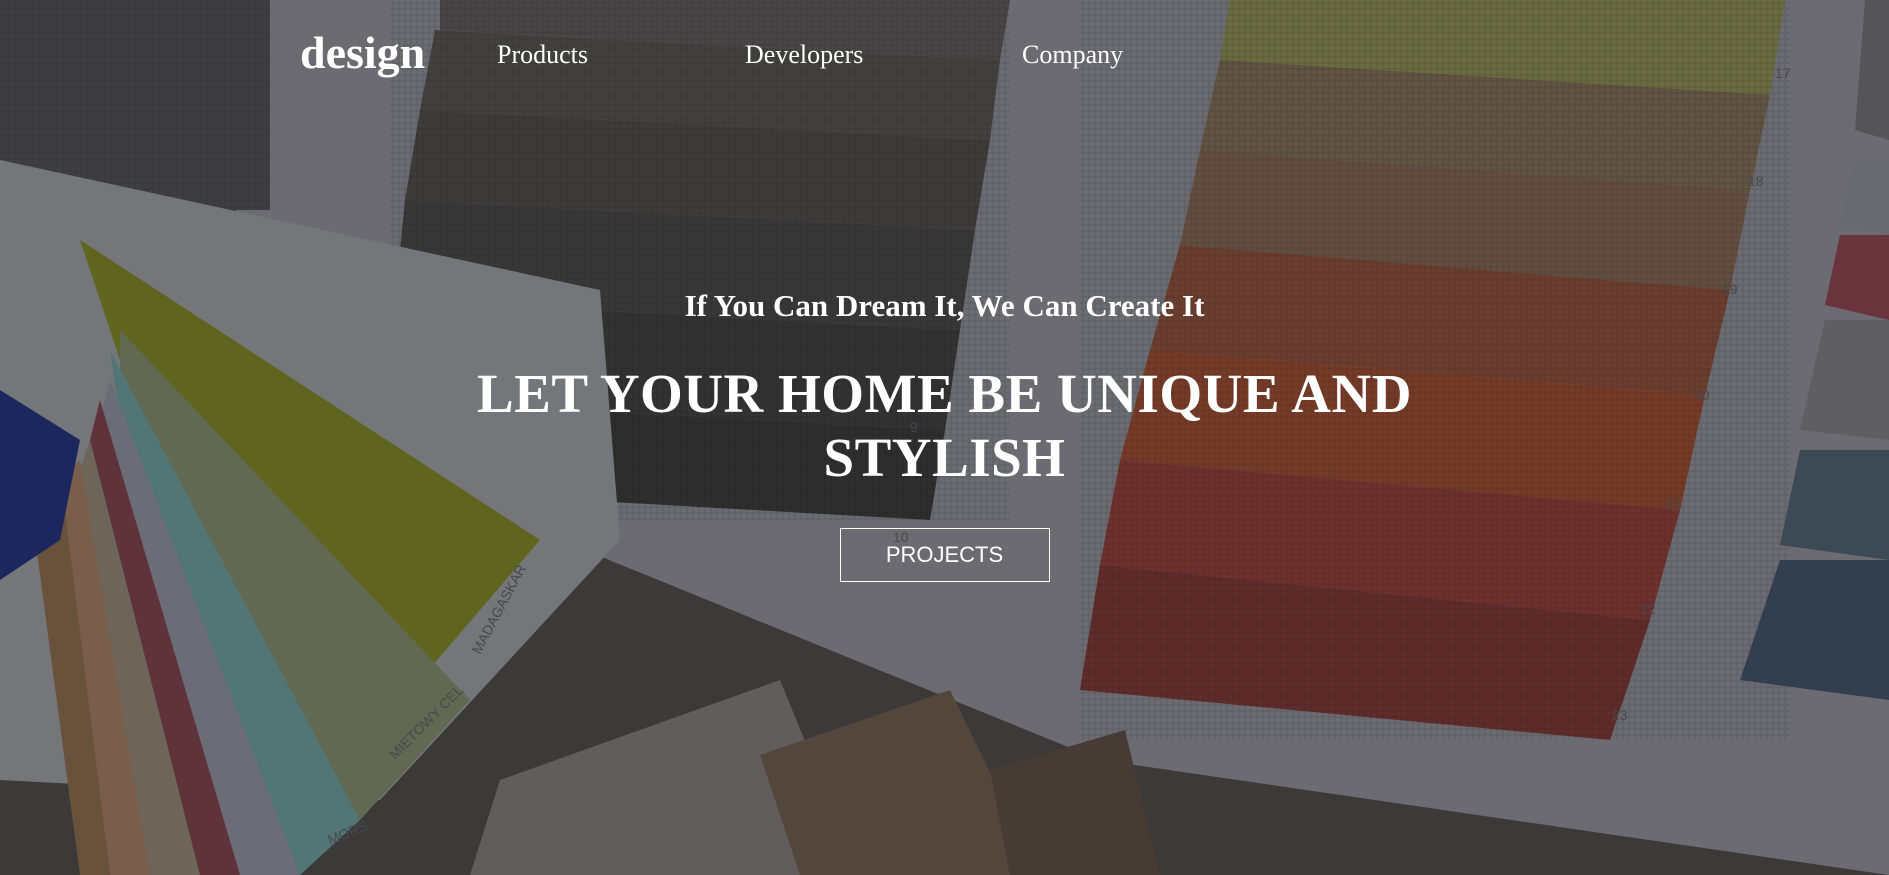 The width and height of the screenshot is (1889, 875). I want to click on nav-link-products: Products, so click(542, 55).